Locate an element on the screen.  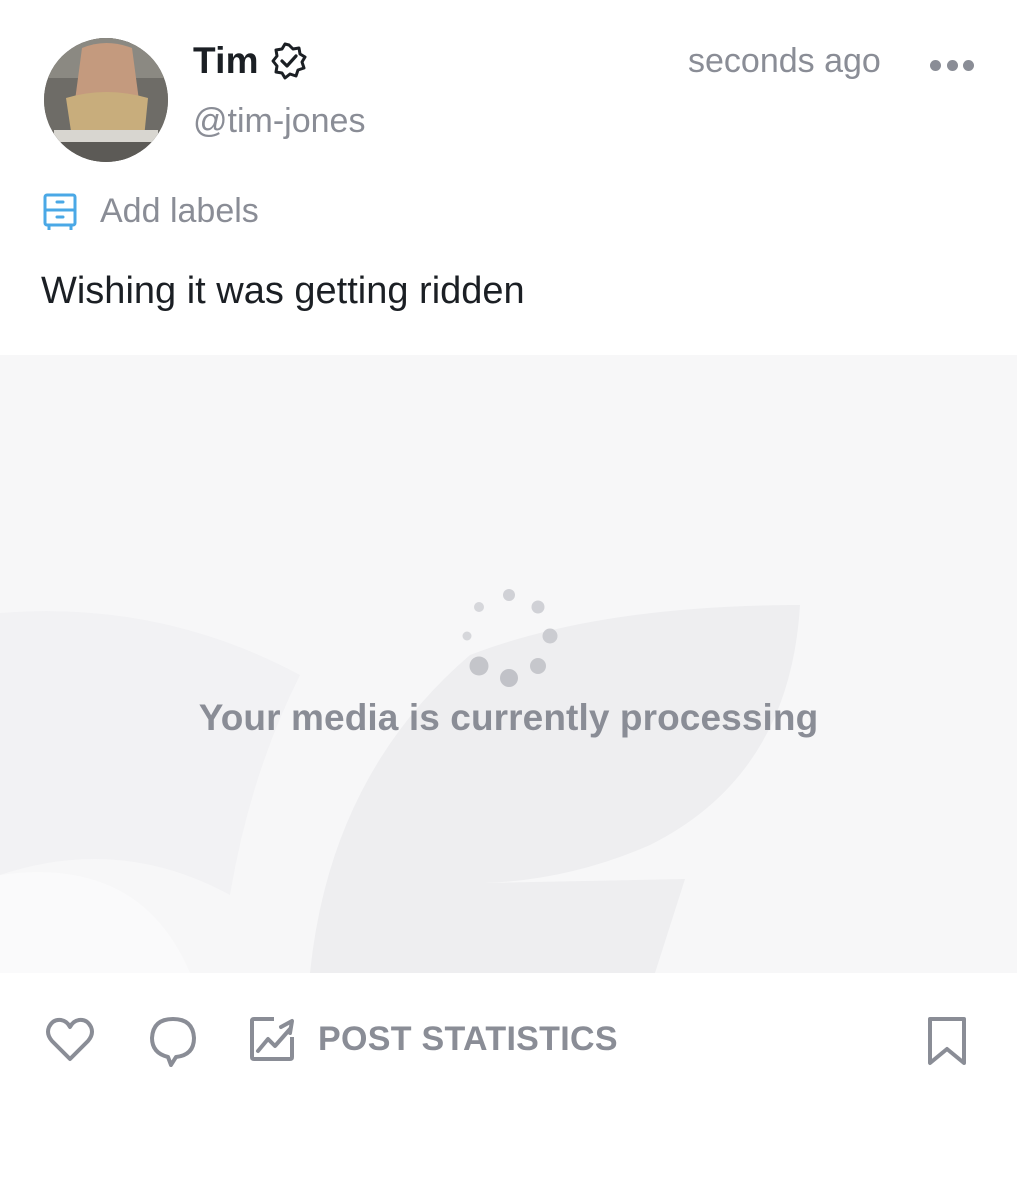
post-actions-bar: POST STATISTICS is located at coordinates (508, 1040).